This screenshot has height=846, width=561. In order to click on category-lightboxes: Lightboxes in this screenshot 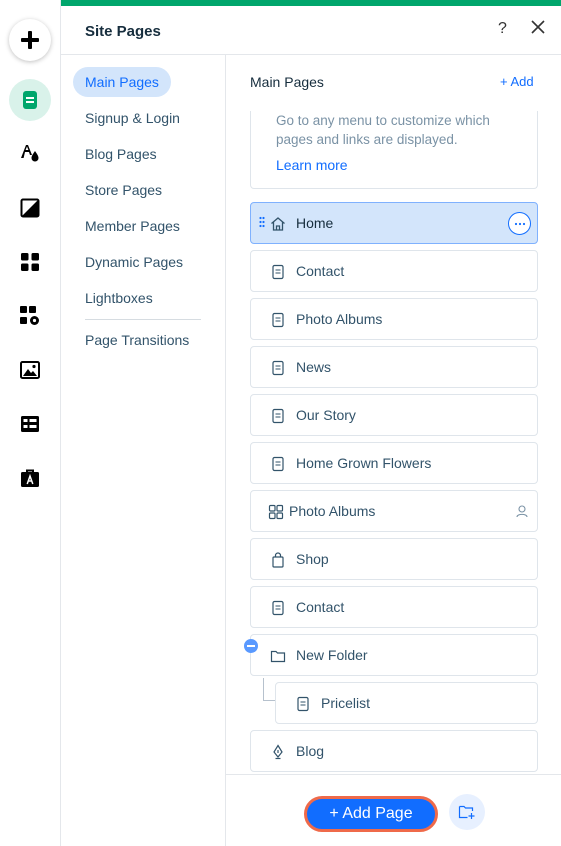, I will do `click(119, 298)`.